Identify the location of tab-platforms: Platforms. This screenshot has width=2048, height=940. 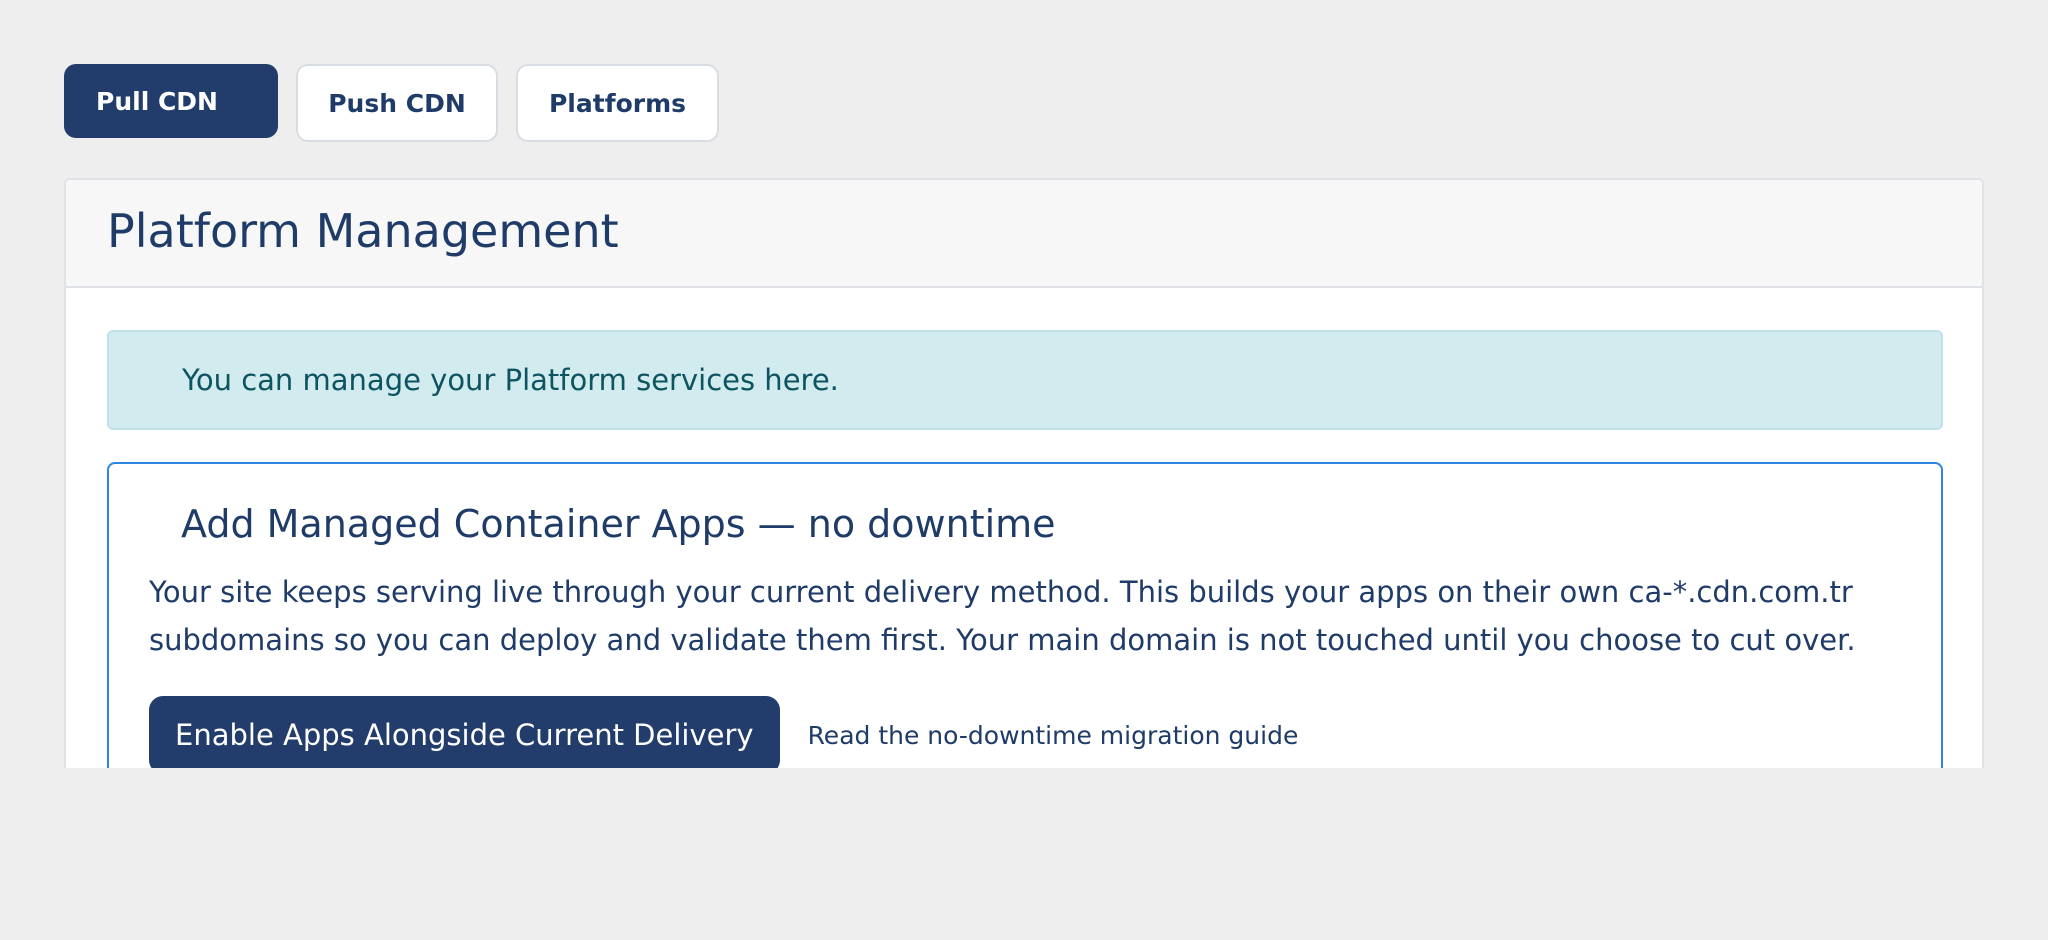
(617, 103).